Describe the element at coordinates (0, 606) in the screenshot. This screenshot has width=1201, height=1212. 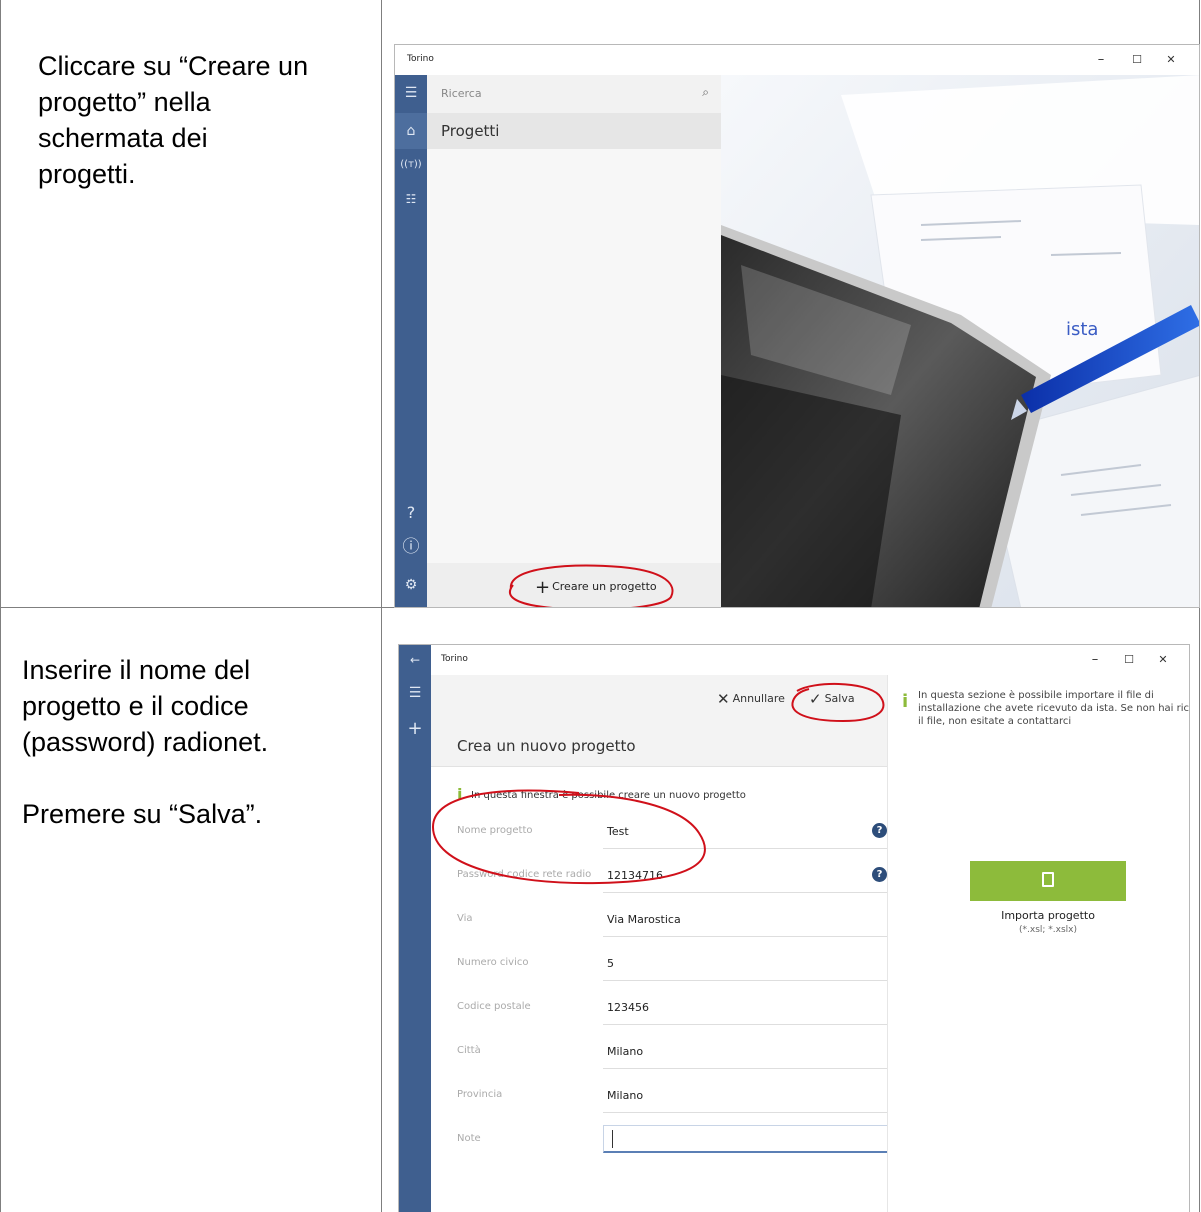
I see `table-border-left` at that location.